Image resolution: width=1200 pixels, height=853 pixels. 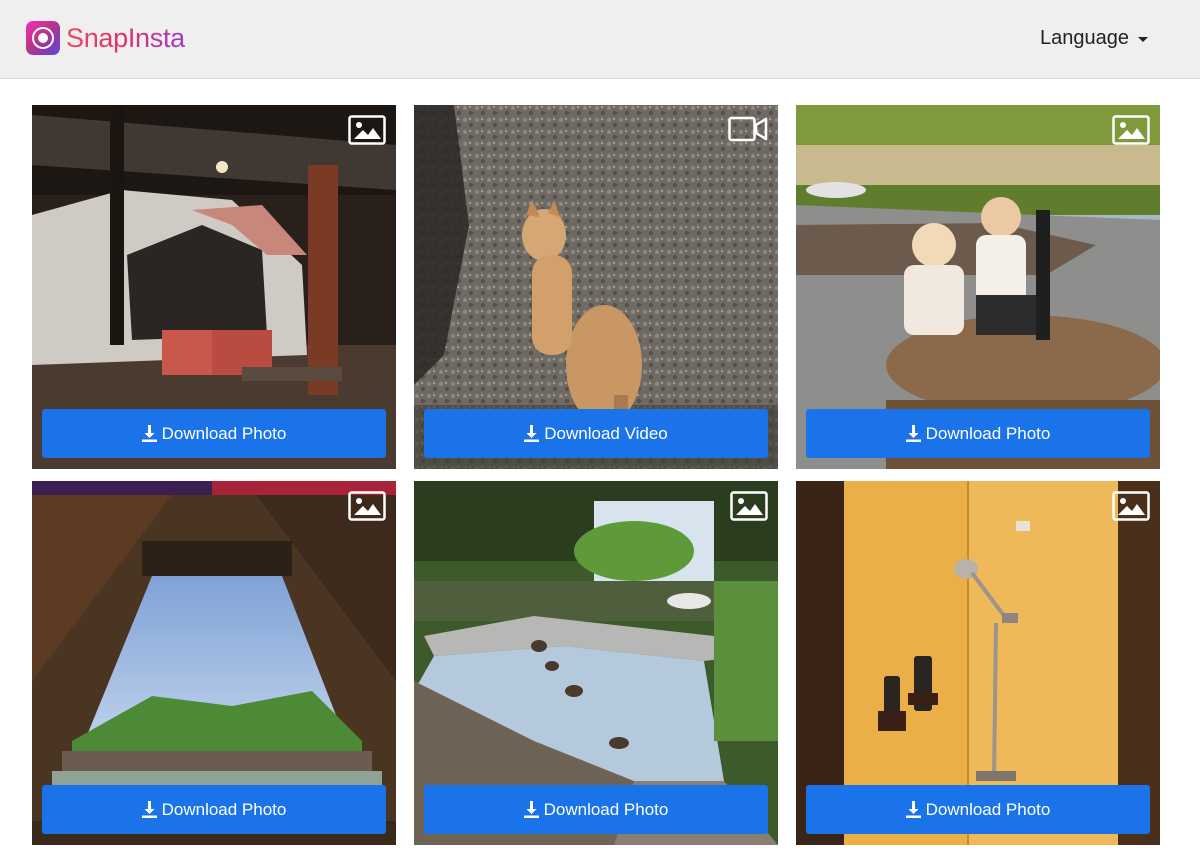 I want to click on download-button-label: Download Video, so click(x=606, y=433).